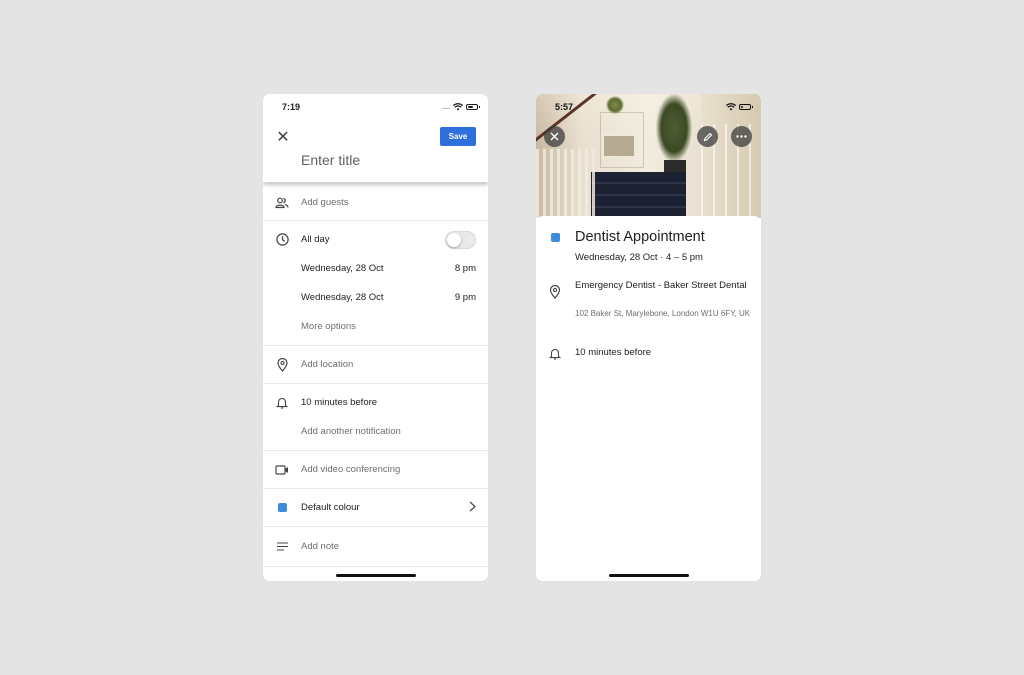  Describe the element at coordinates (386, 160) in the screenshot. I see `title-input` at that location.